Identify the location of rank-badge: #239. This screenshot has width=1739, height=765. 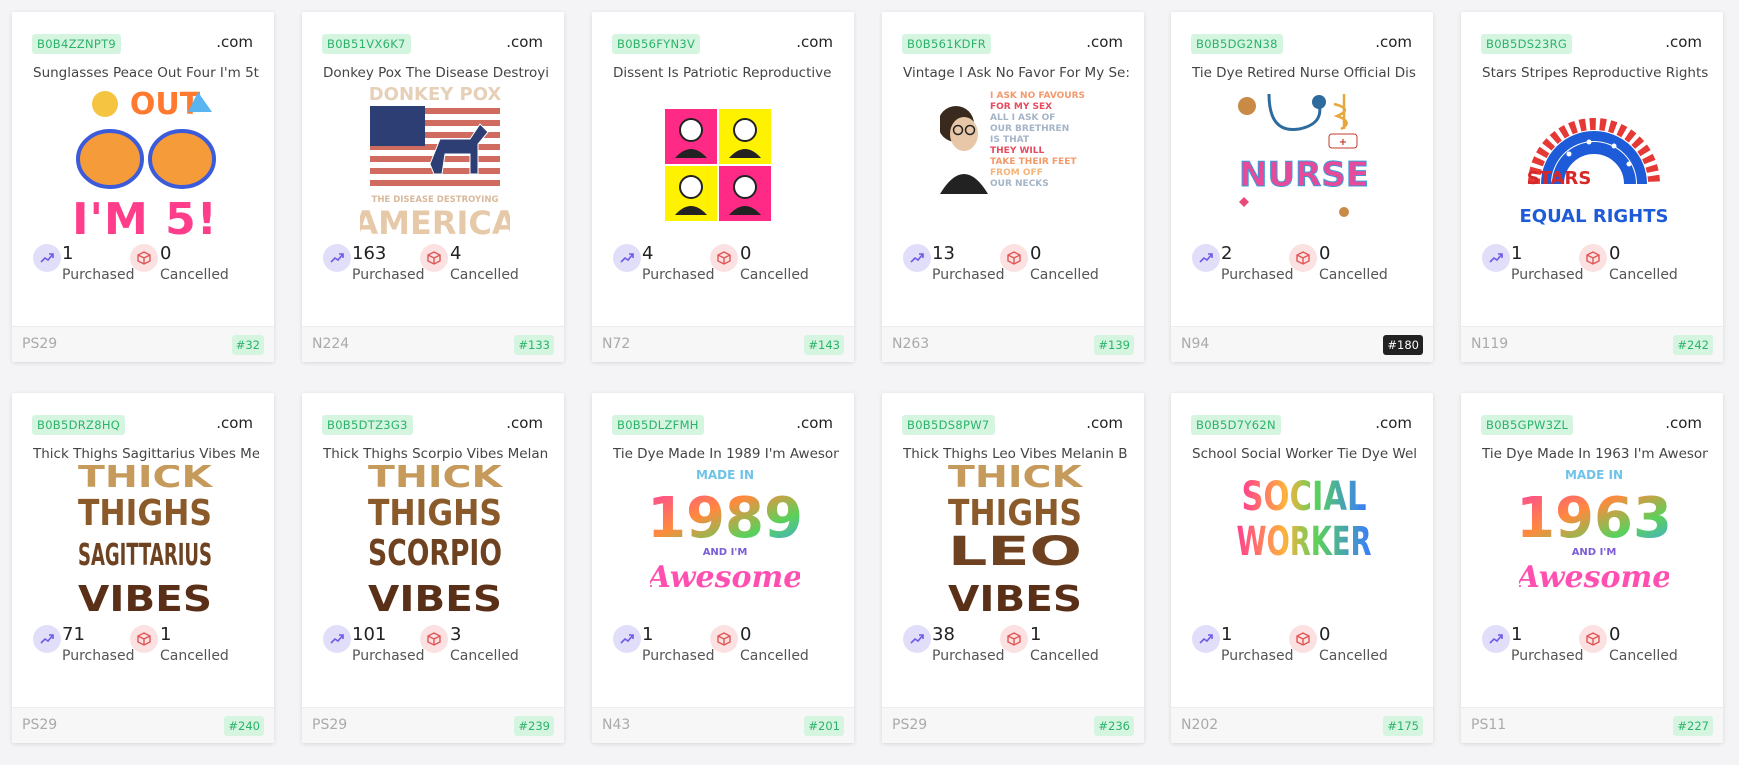
(534, 726).